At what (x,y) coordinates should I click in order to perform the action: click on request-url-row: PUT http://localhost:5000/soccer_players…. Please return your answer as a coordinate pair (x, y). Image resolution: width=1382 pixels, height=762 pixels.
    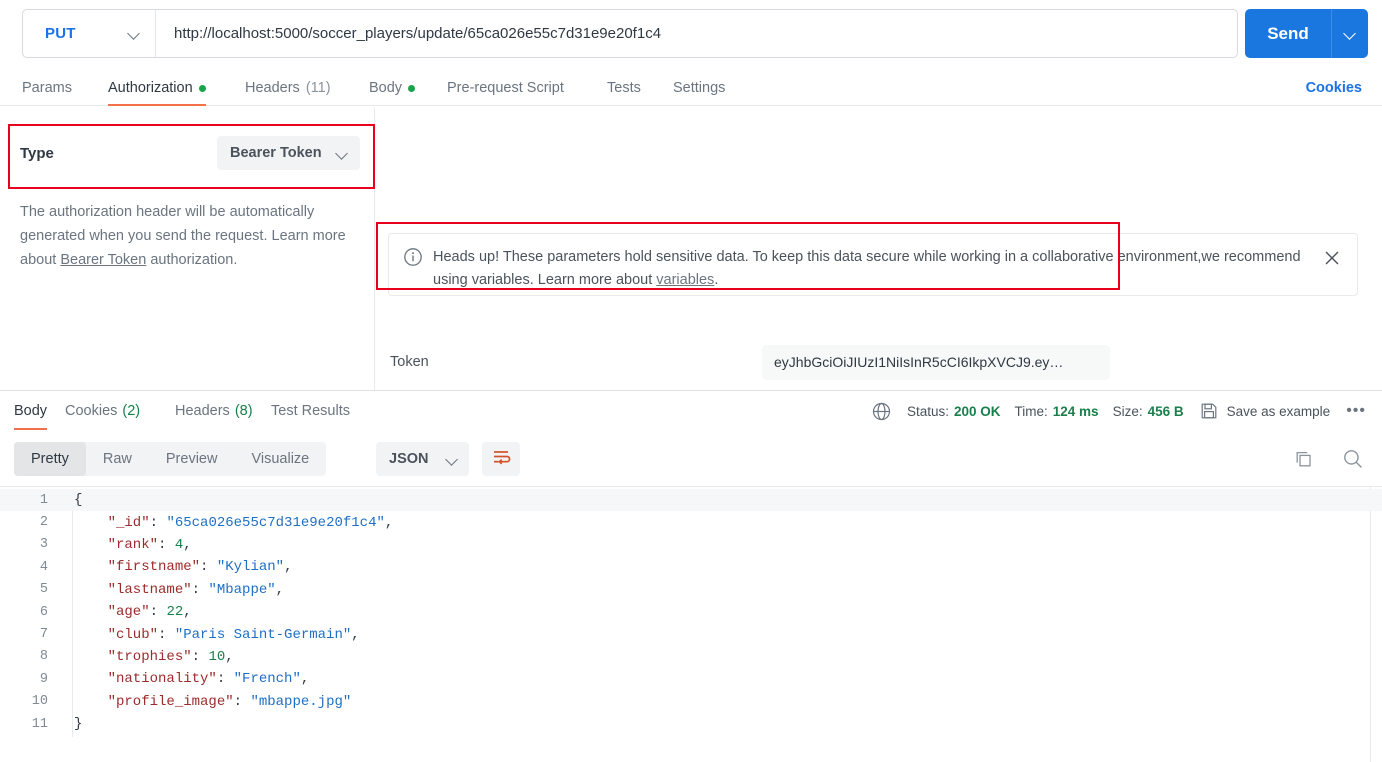
    Looking at the image, I should click on (691, 34).